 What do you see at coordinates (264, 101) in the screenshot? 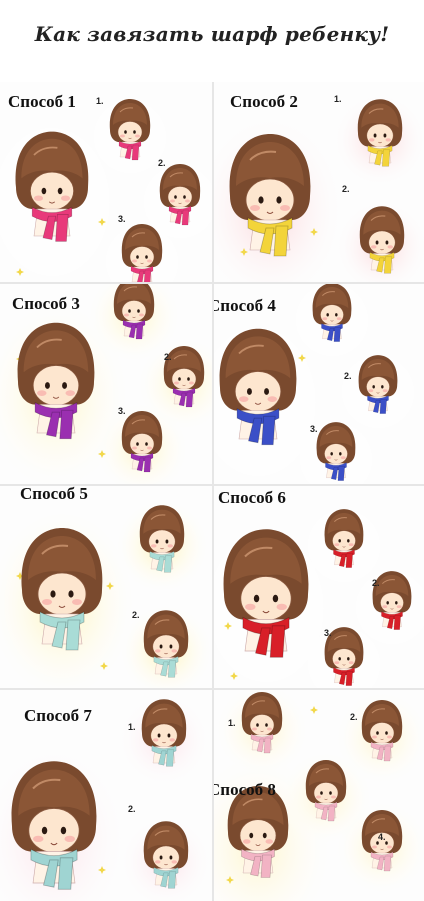
I see `method-2-label: Способ 2` at bounding box center [264, 101].